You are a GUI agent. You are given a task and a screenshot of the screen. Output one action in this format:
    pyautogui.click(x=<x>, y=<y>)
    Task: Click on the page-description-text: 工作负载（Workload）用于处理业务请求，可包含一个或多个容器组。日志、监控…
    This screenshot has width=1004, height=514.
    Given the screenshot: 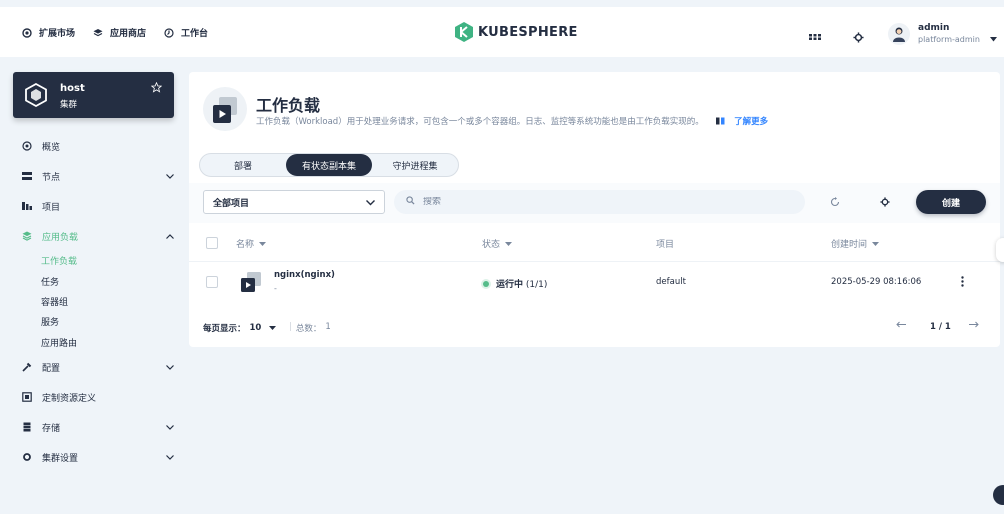 What is the action you would take?
    pyautogui.click(x=480, y=122)
    